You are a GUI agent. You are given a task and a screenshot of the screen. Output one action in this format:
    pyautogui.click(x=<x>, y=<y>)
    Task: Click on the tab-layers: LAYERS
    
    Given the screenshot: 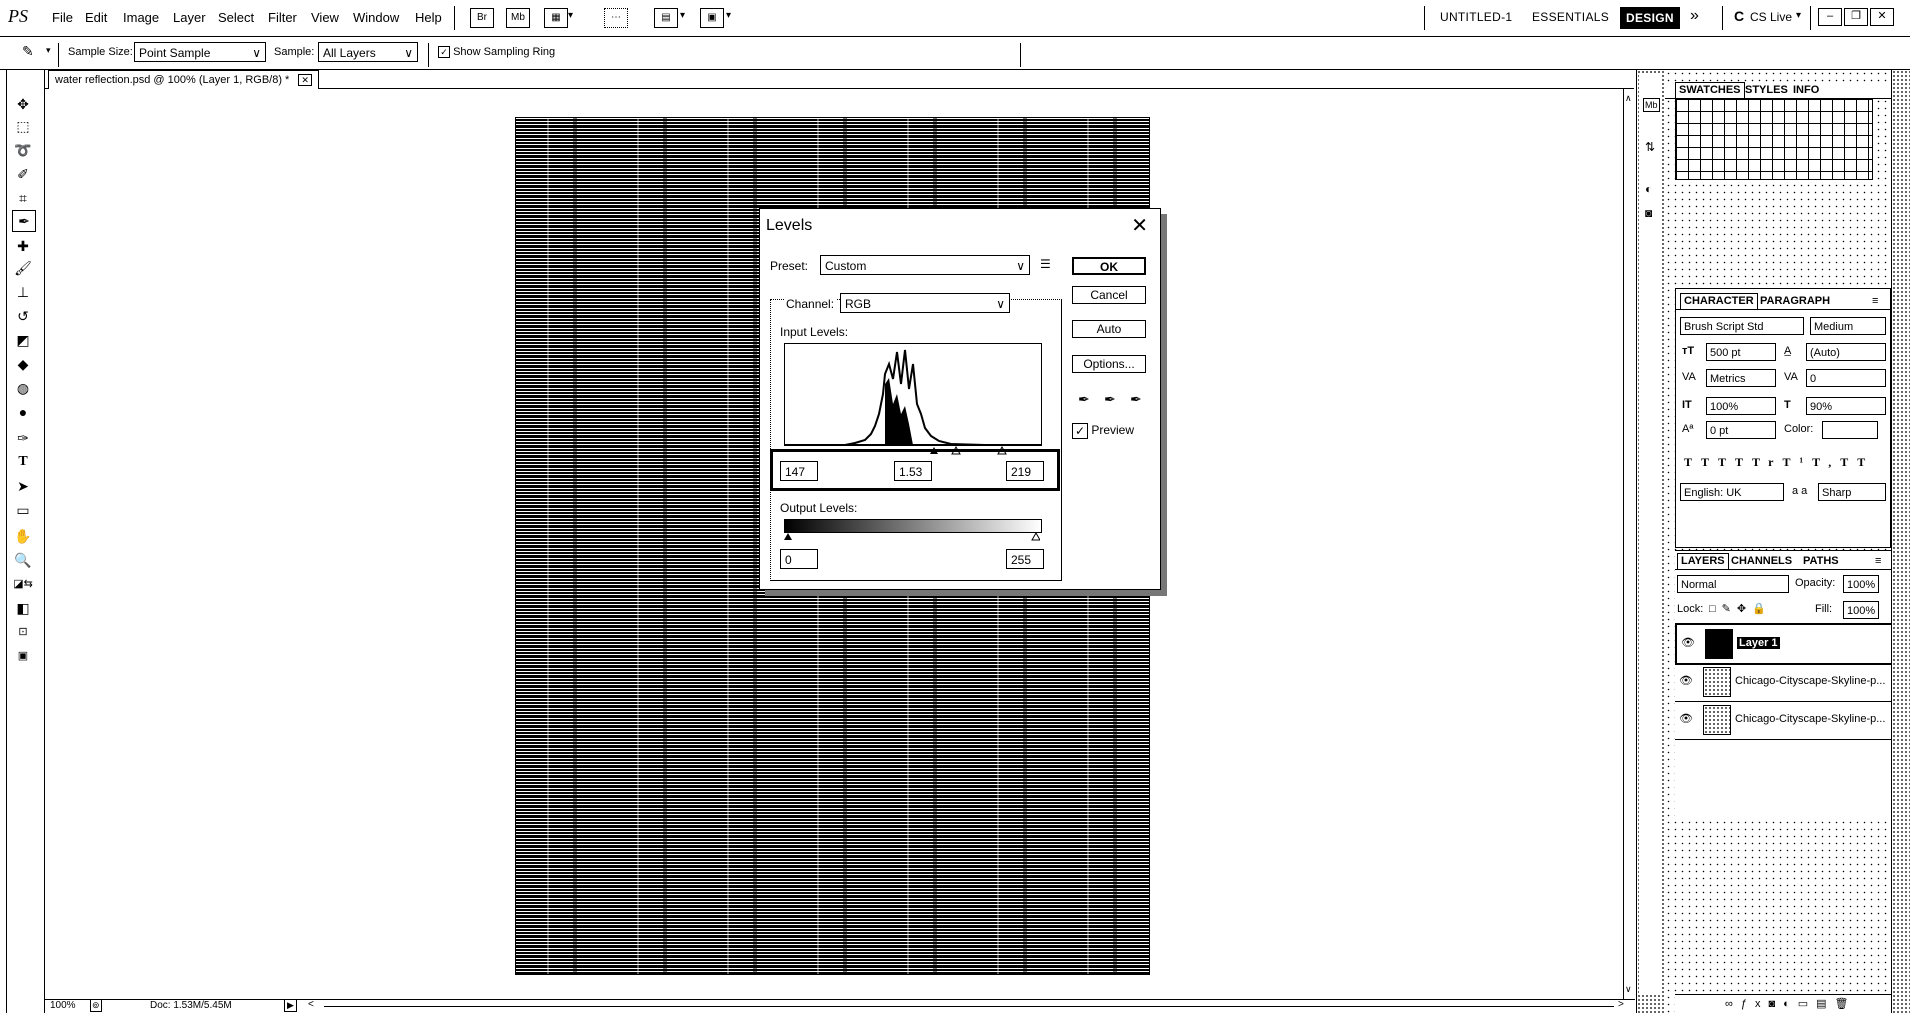 What is the action you would take?
    pyautogui.click(x=1703, y=561)
    